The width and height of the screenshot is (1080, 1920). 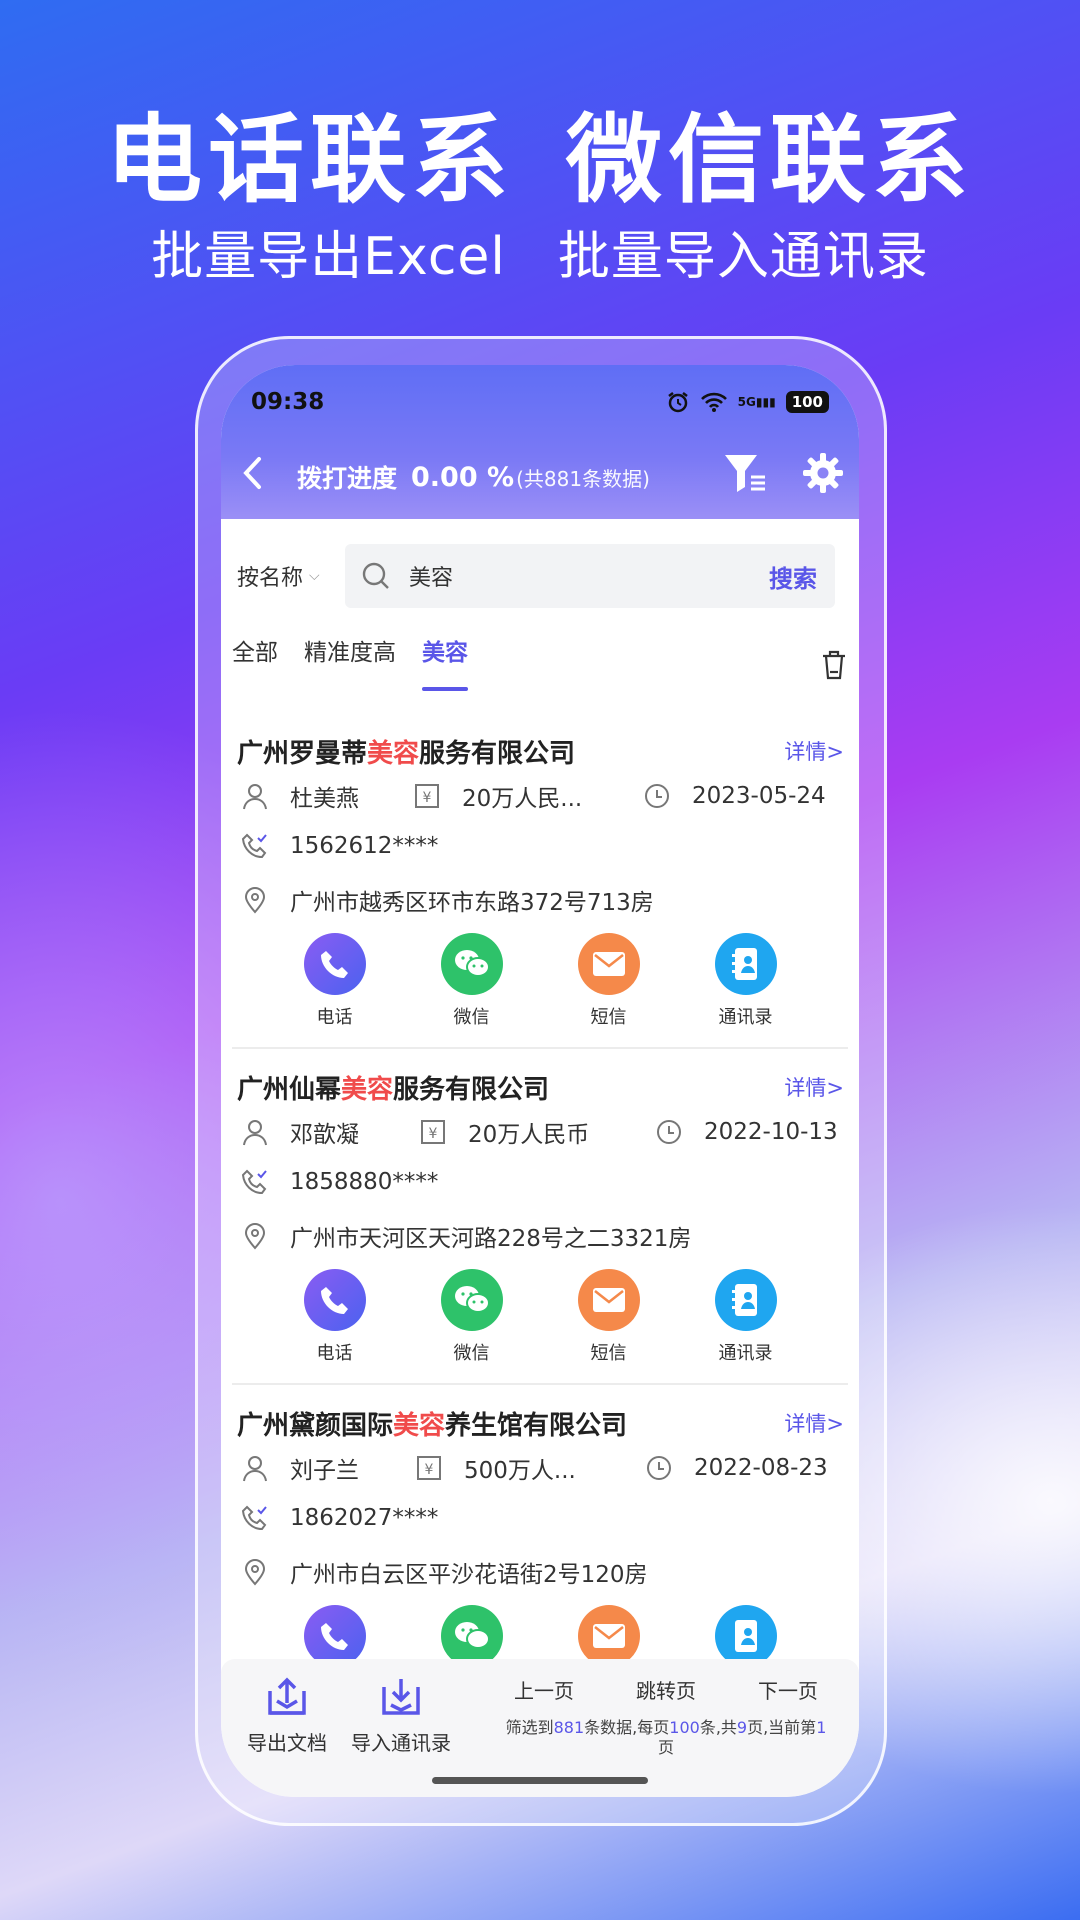 I want to click on sms-label: 短信, so click(x=608, y=1353).